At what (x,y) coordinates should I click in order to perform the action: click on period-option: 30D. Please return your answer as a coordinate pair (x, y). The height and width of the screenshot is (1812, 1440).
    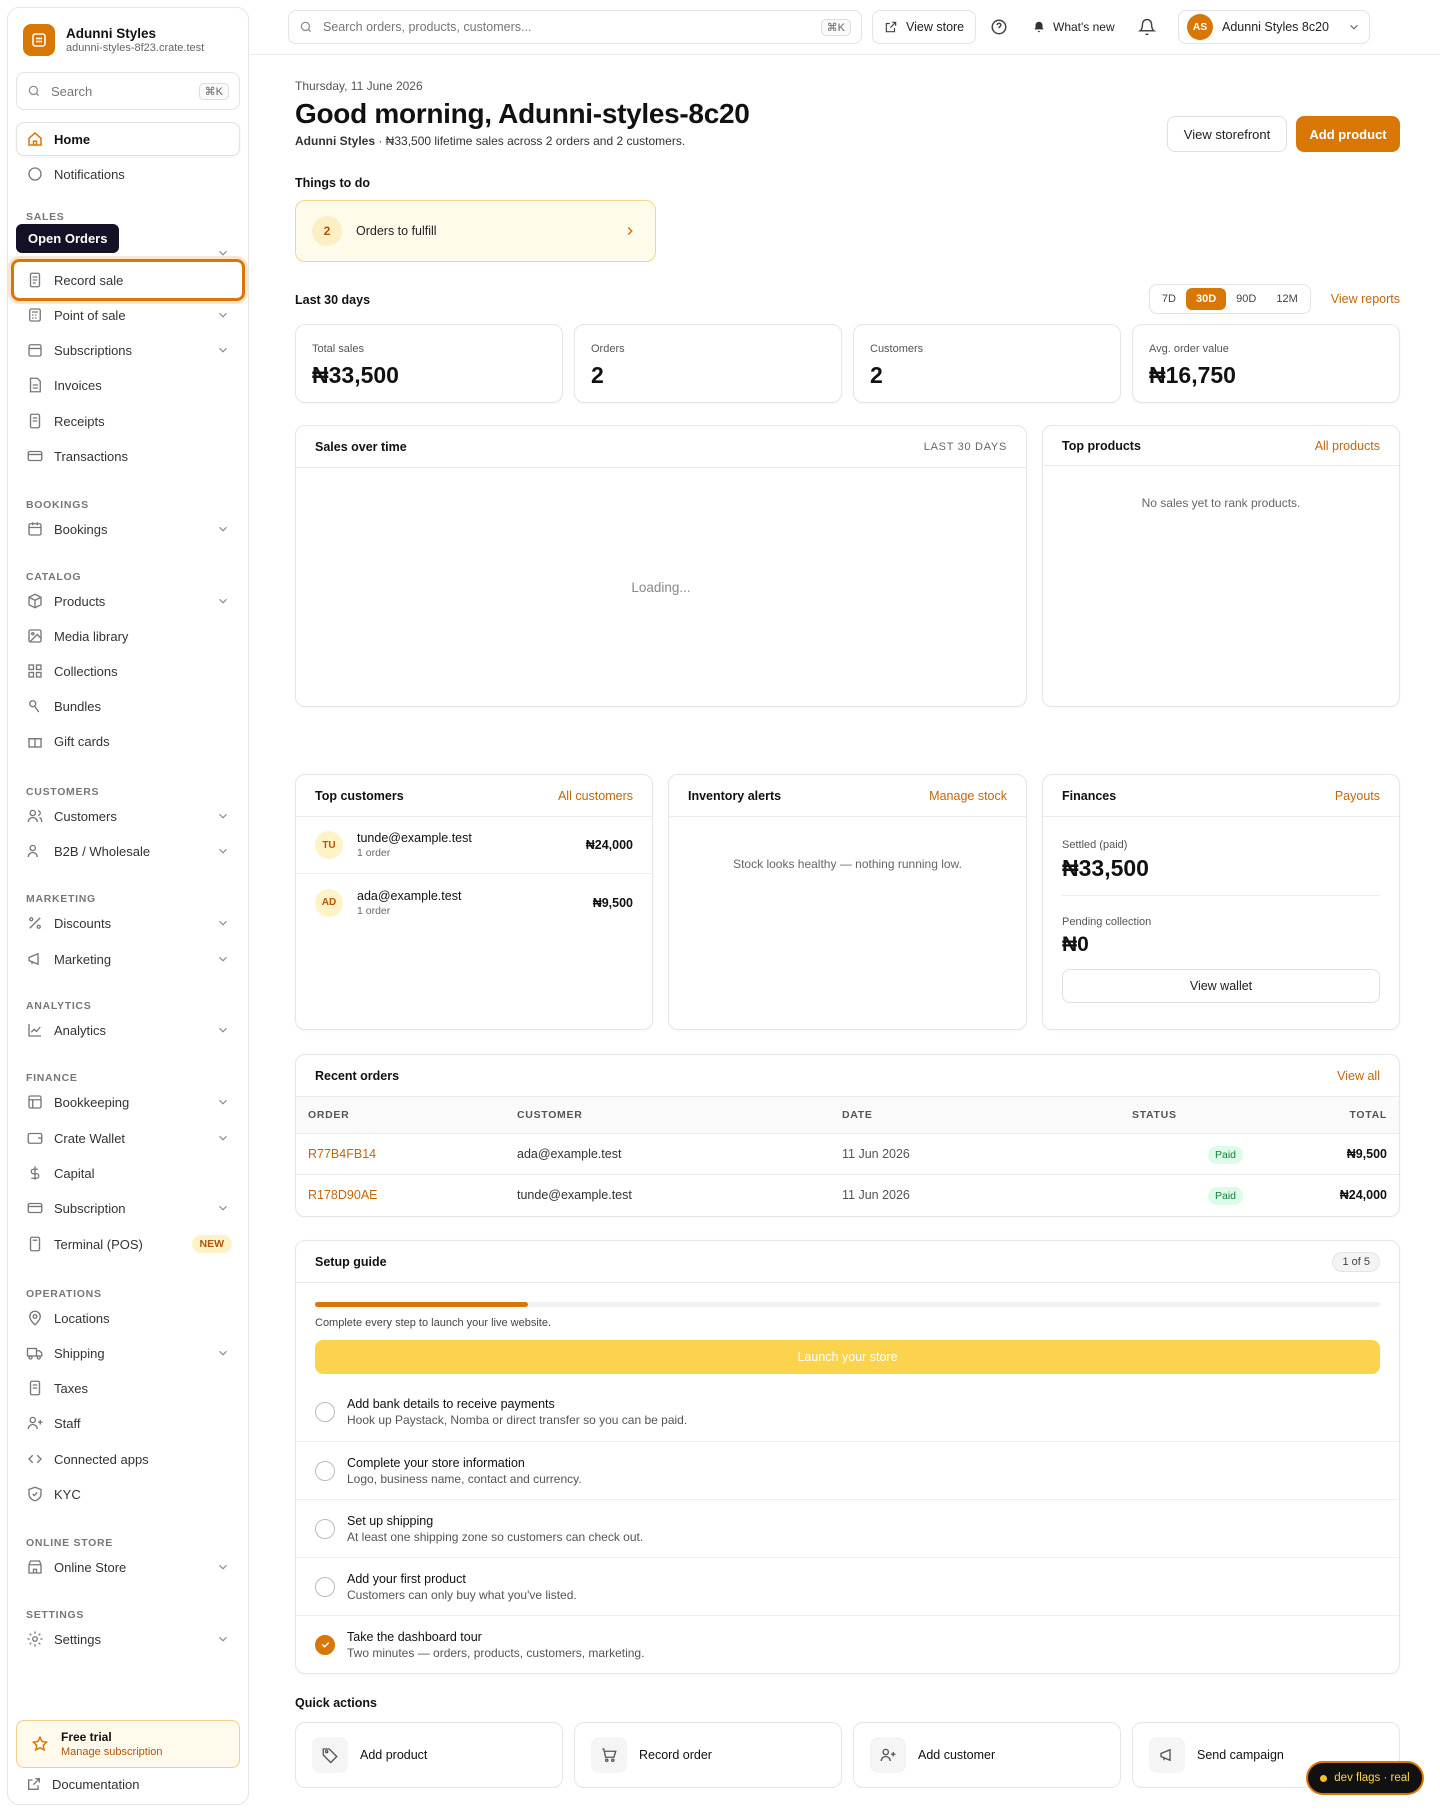
    Looking at the image, I should click on (1206, 299).